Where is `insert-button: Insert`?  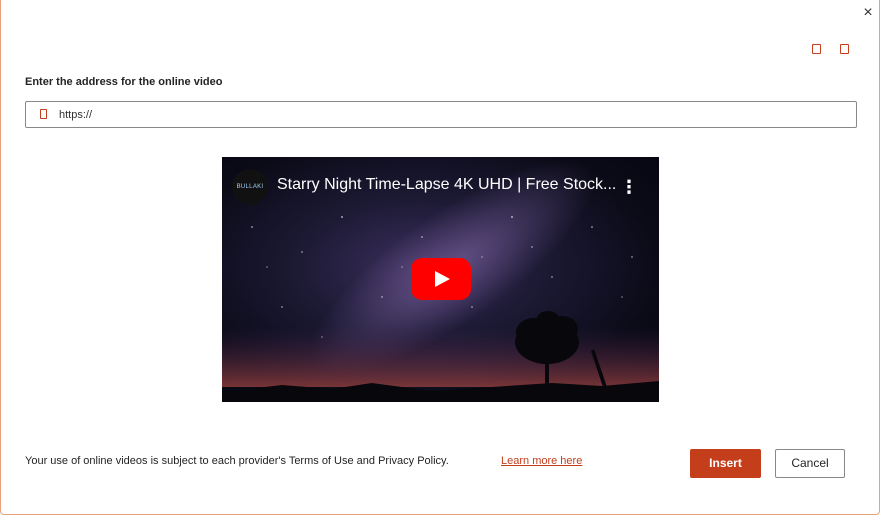
insert-button: Insert is located at coordinates (725, 463).